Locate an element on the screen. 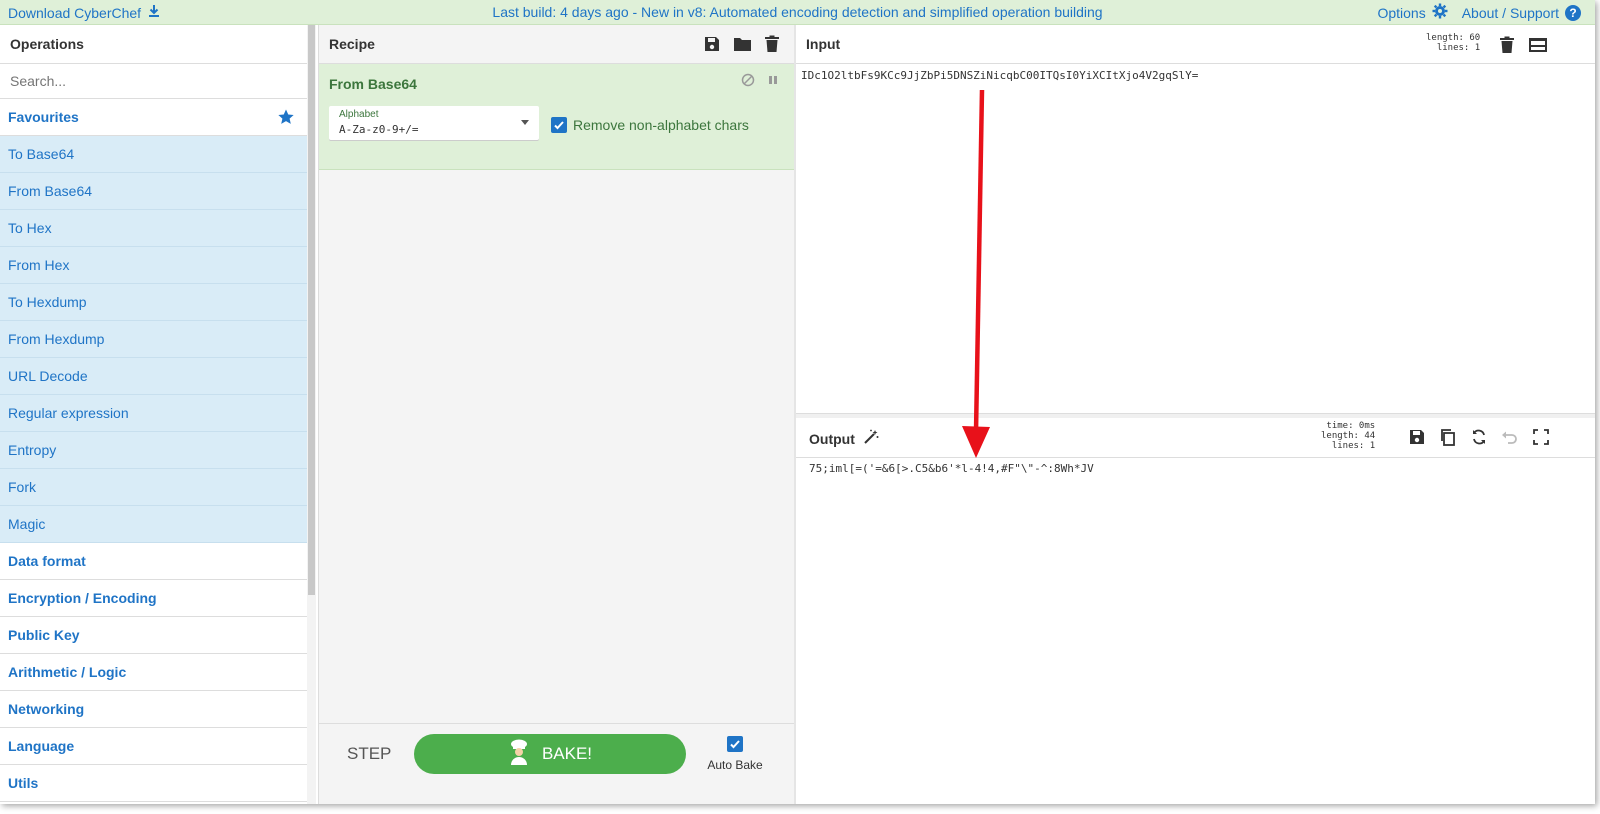  search-input is located at coordinates (150, 81).